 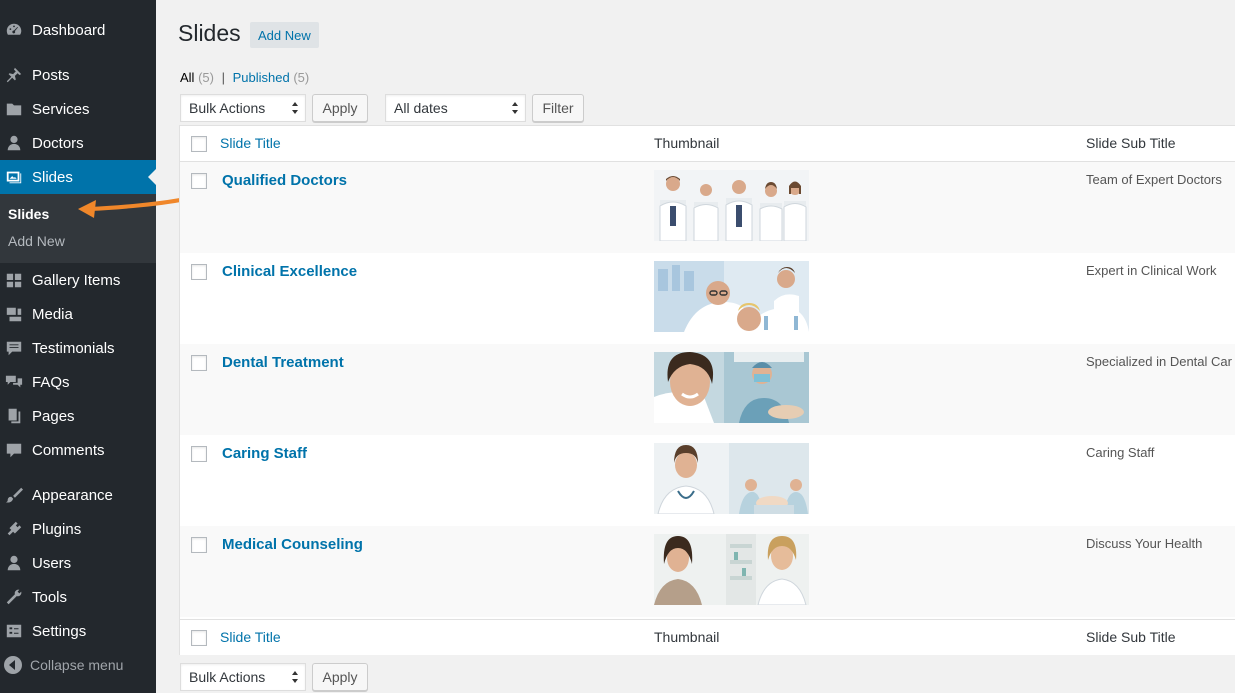 I want to click on sidebar-item-comments: Comments, so click(x=78, y=450).